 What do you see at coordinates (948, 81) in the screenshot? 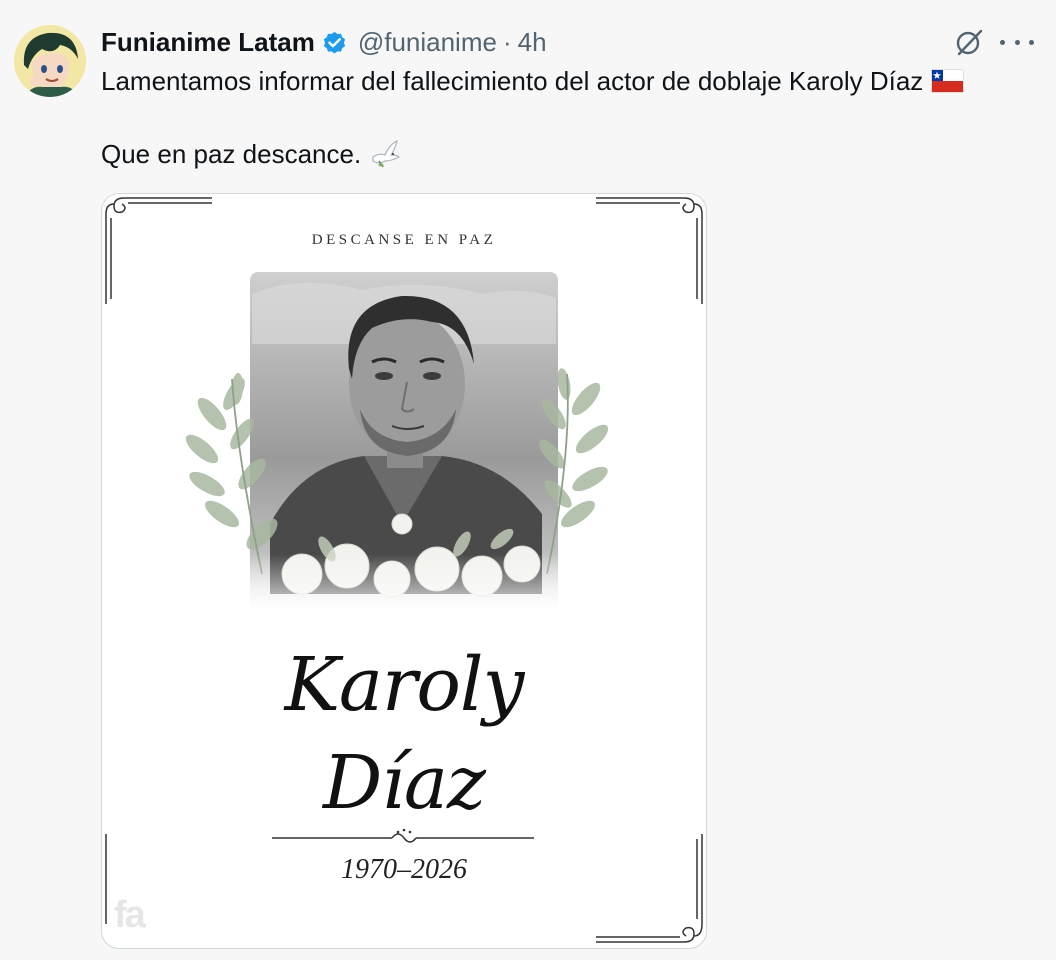
I see `chile-flag-icon` at bounding box center [948, 81].